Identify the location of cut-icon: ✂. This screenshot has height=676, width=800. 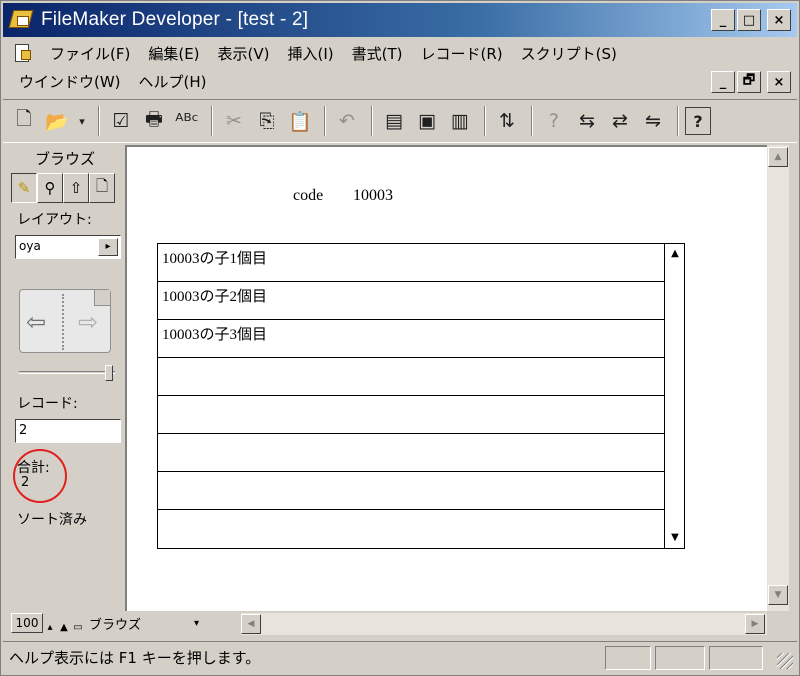
(234, 121).